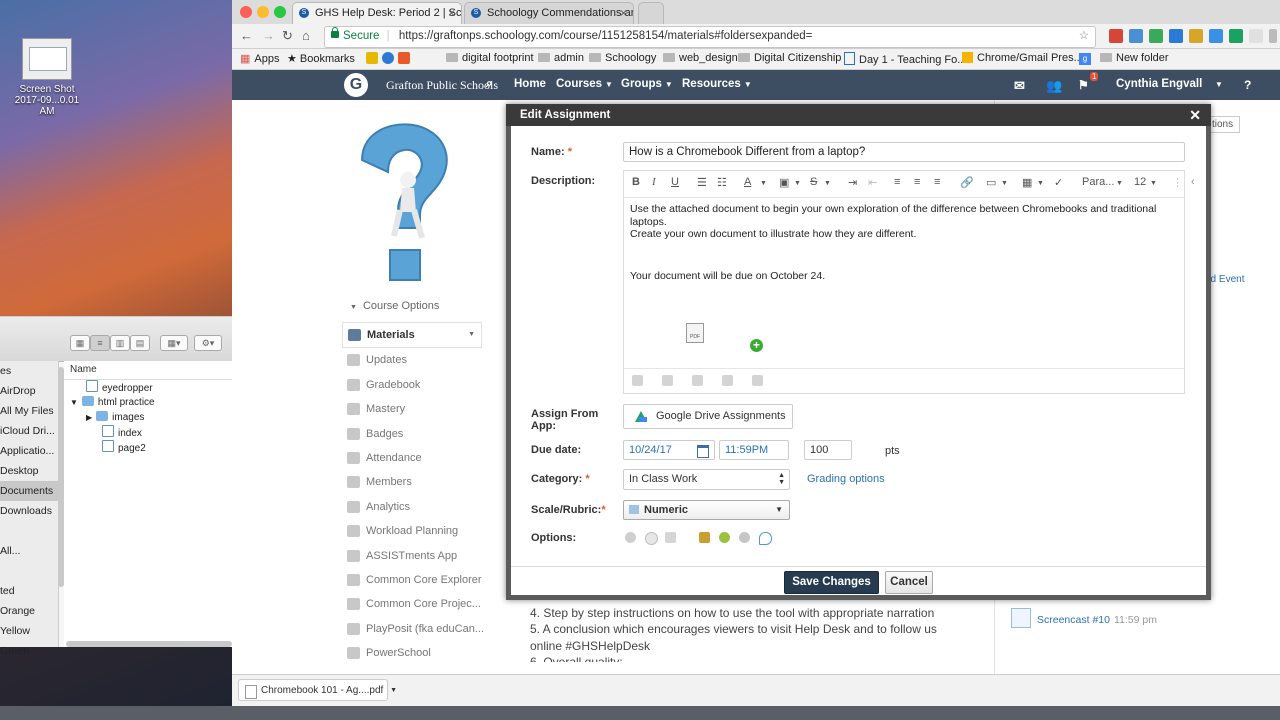  I want to click on calendar-icon, so click(703, 451).